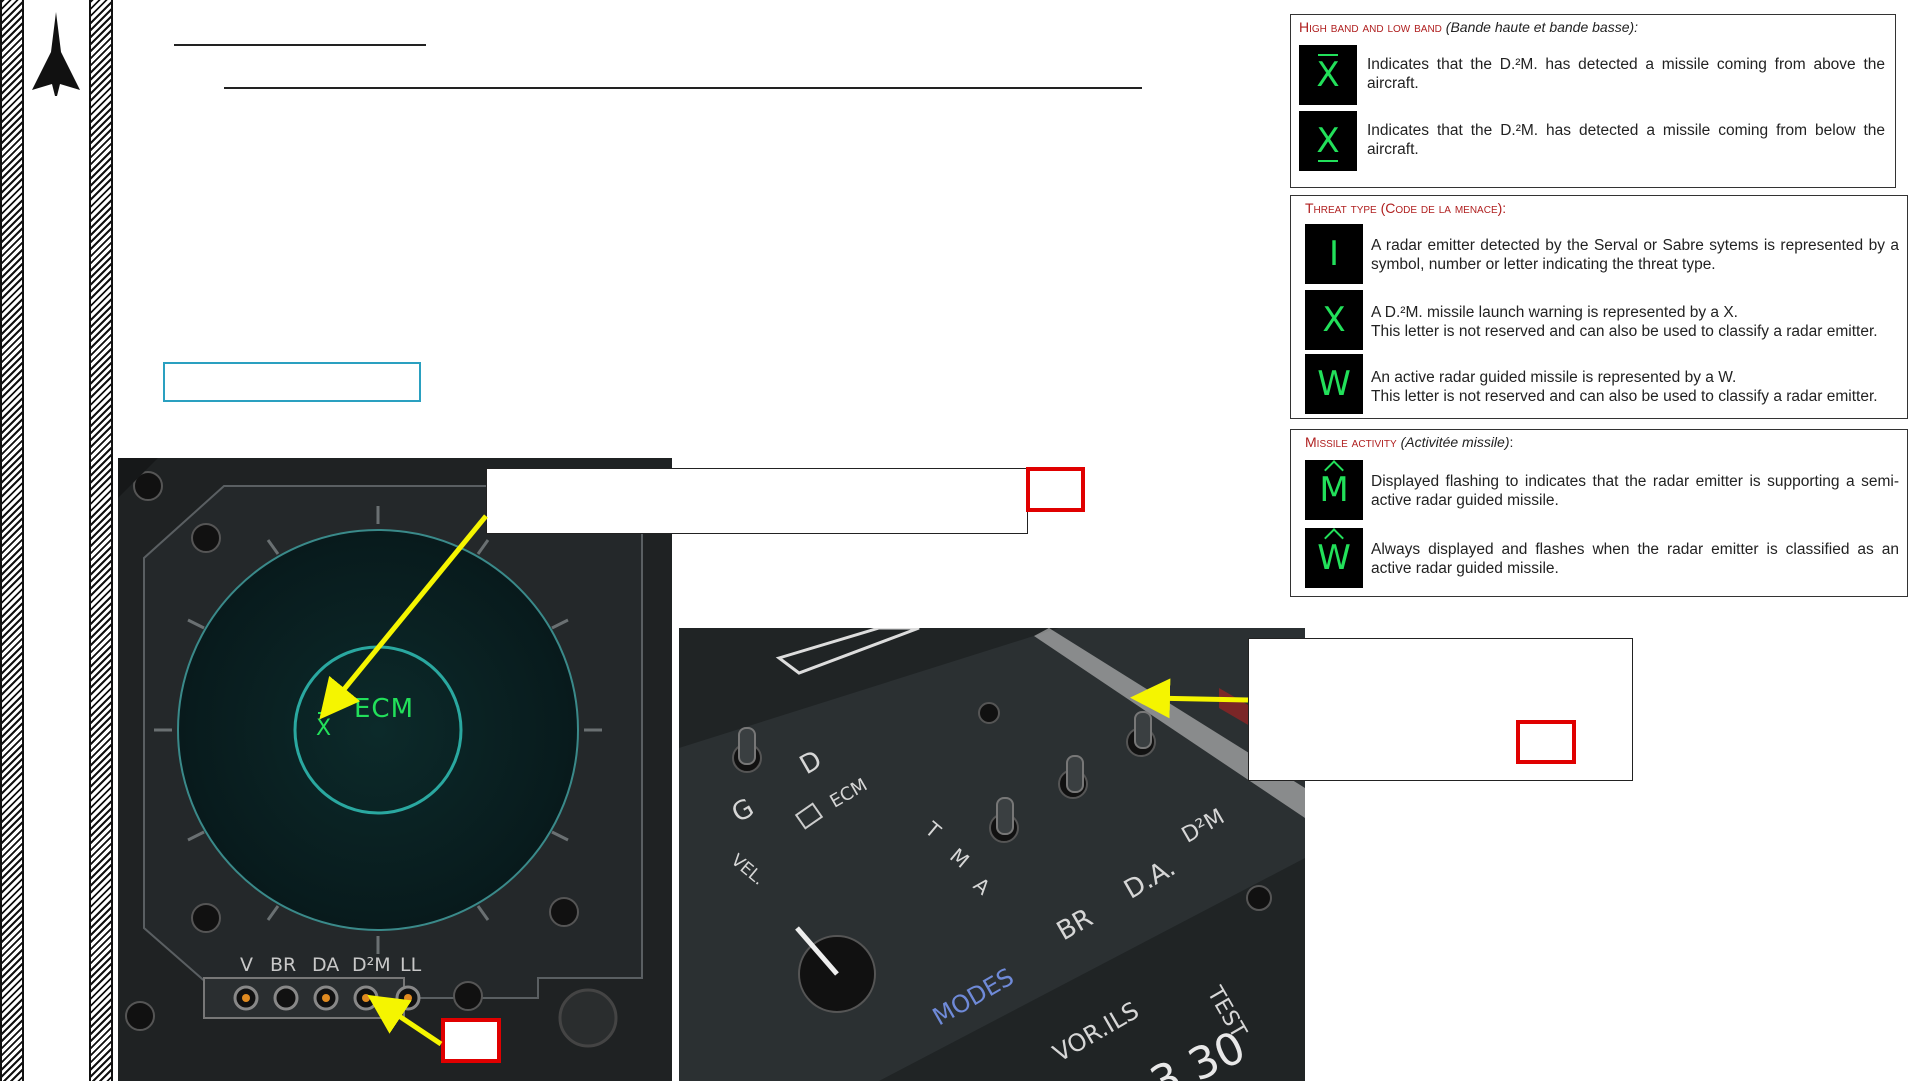 This screenshot has width=1921, height=1081. I want to click on sidebar-hatch-right, so click(101, 540).